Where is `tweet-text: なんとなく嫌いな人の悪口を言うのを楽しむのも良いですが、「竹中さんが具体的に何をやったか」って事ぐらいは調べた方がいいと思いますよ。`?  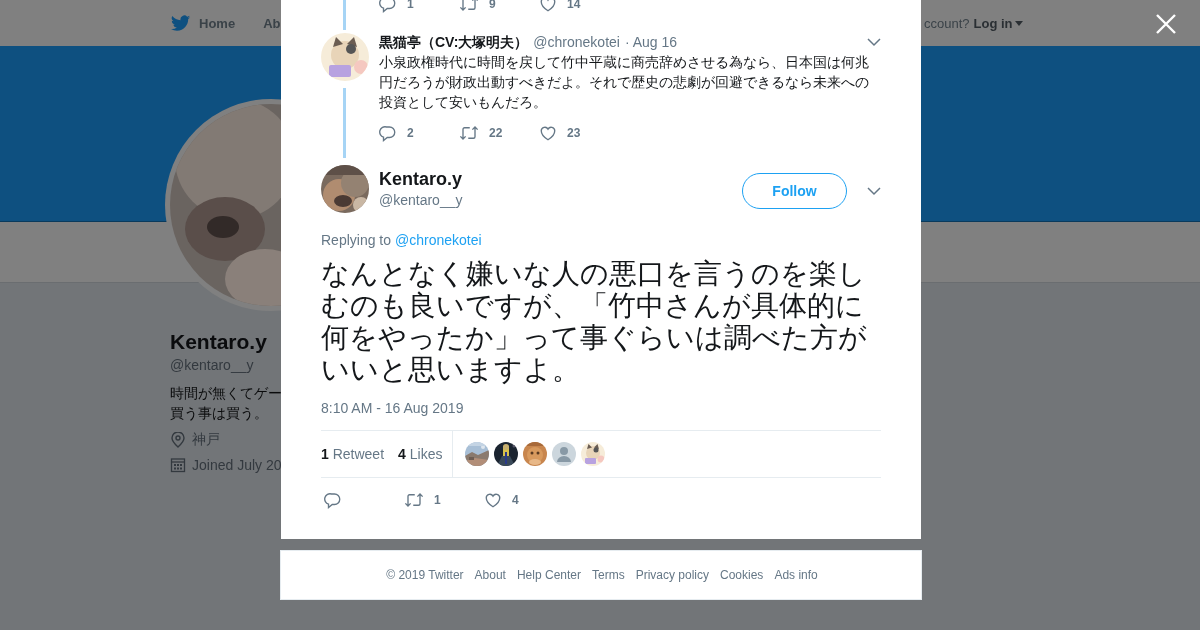
tweet-text: なんとなく嫌いな人の悪口を言うのを楽しむのも良いですが、「竹中さんが具体的に何をやったか」って事ぐらいは調べた方がいいと思いますよ。 is located at coordinates (594, 322).